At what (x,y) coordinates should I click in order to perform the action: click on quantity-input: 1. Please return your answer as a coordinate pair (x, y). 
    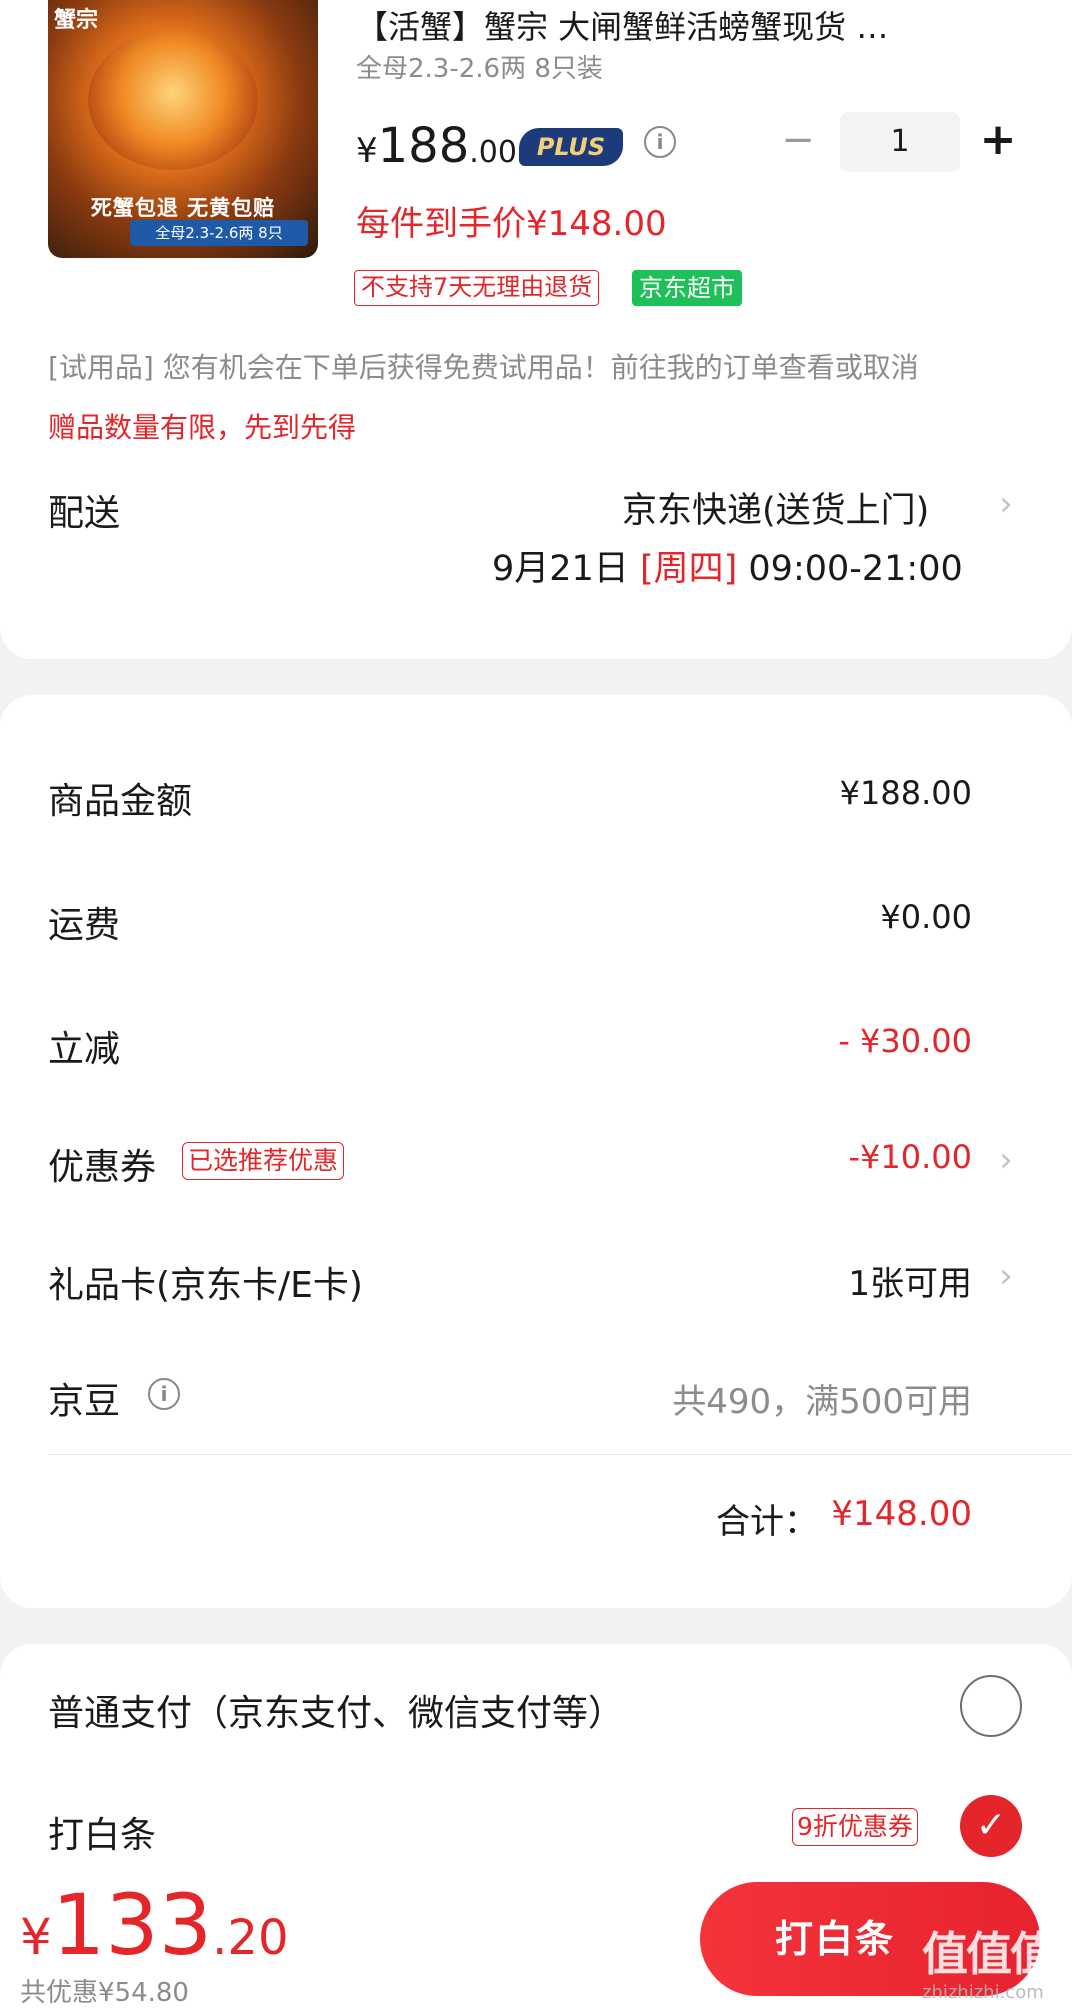
    Looking at the image, I should click on (900, 142).